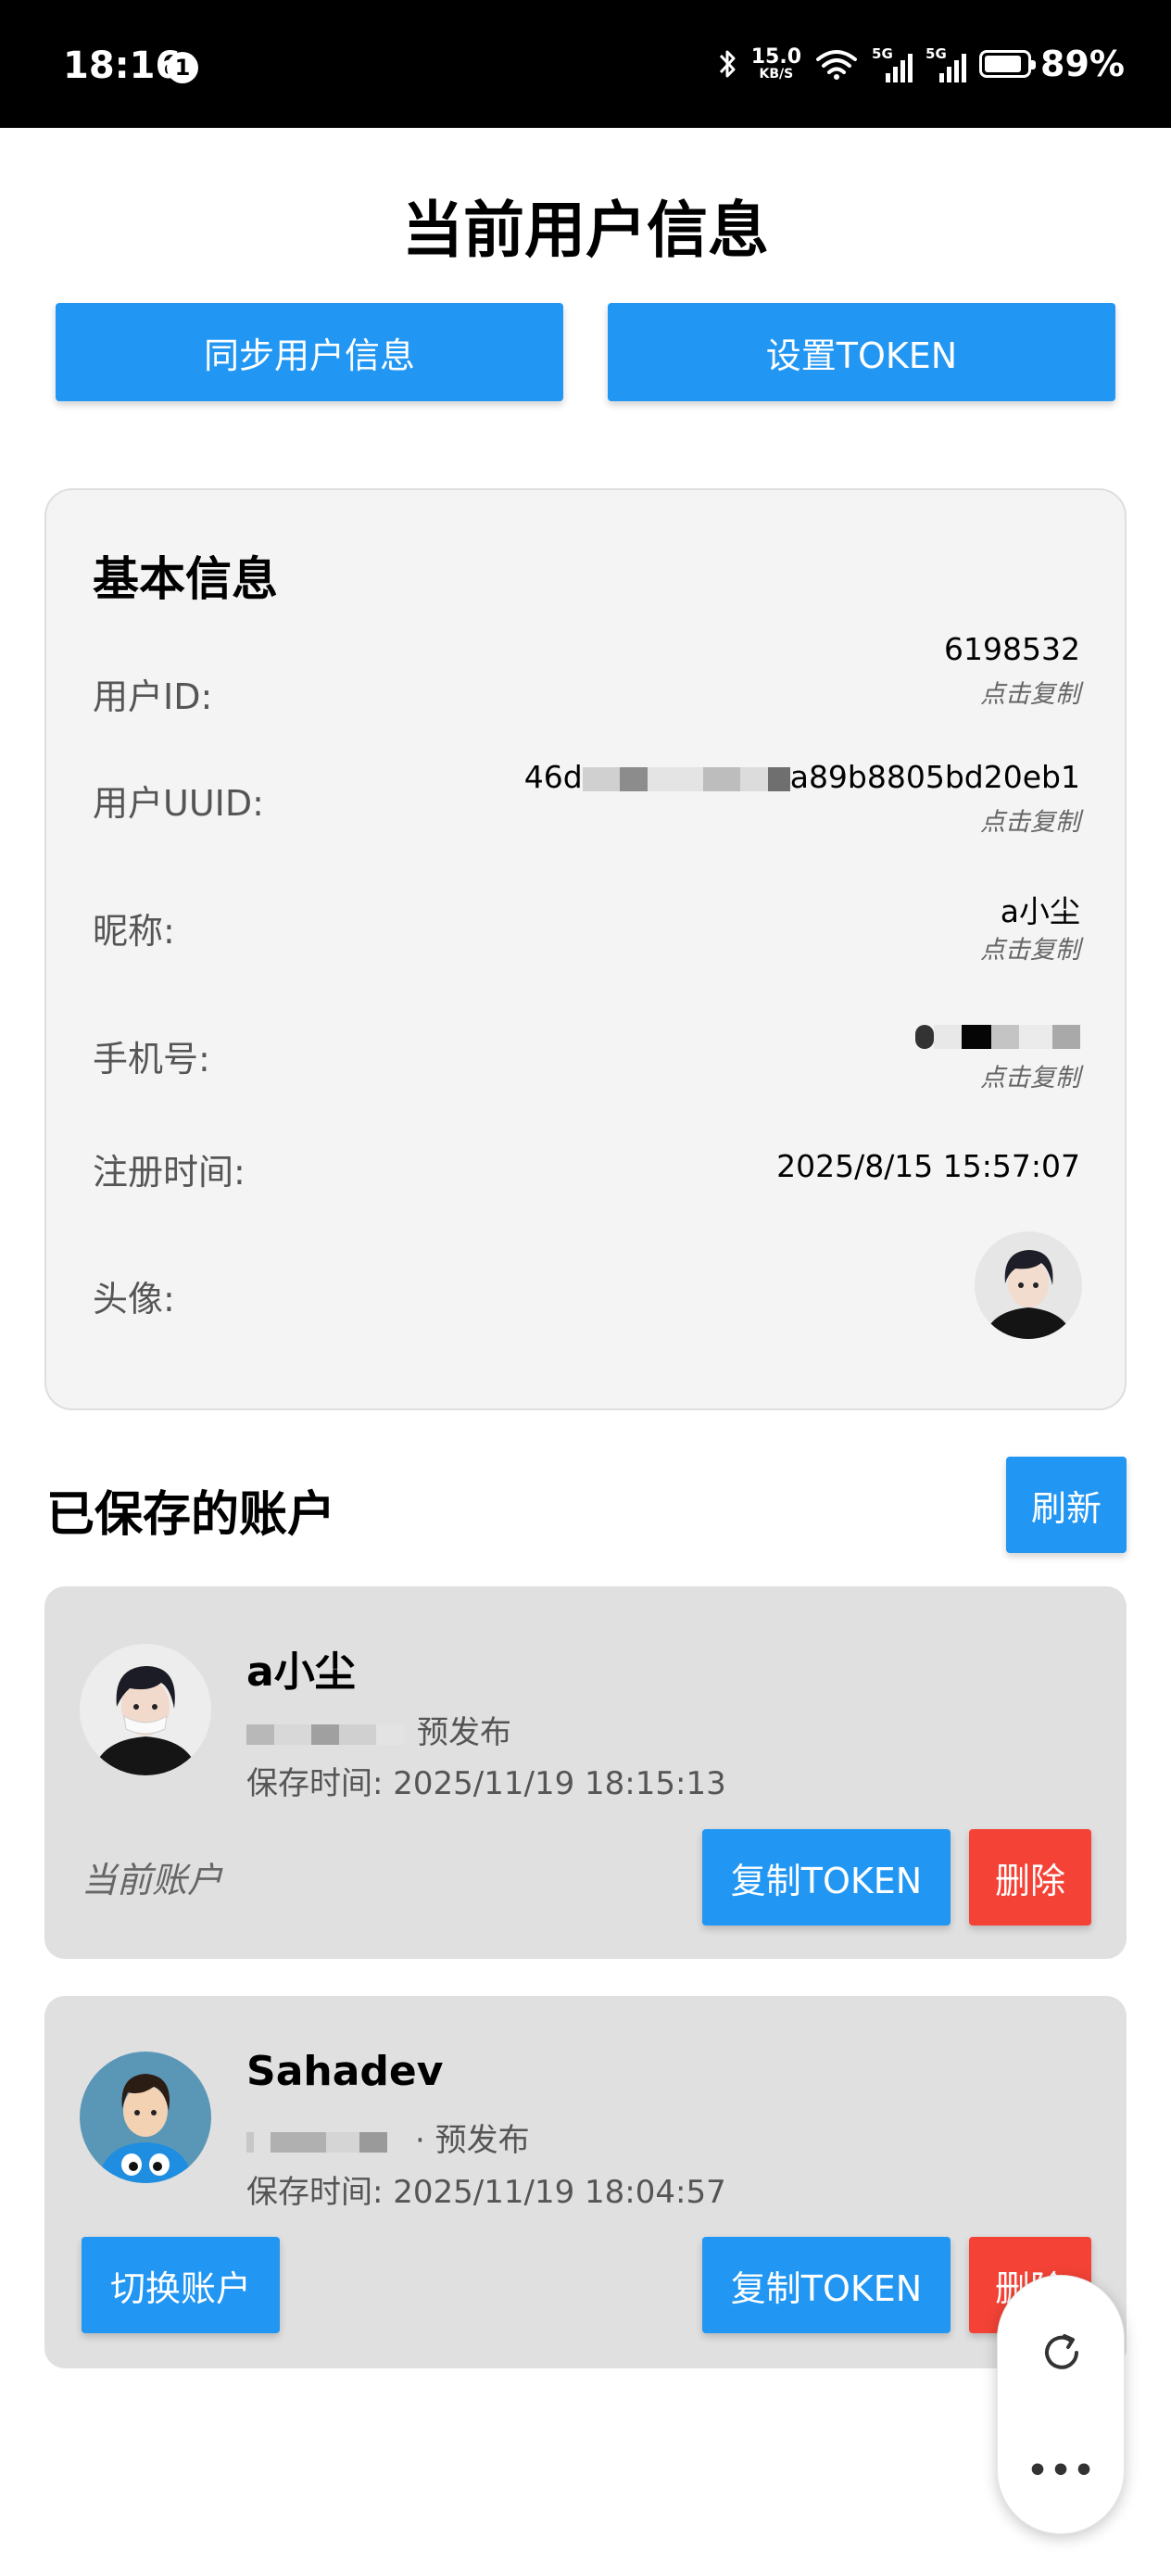 Image resolution: width=1171 pixels, height=2576 pixels. I want to click on nickname-copy-hint: 点击复制, so click(1030, 947).